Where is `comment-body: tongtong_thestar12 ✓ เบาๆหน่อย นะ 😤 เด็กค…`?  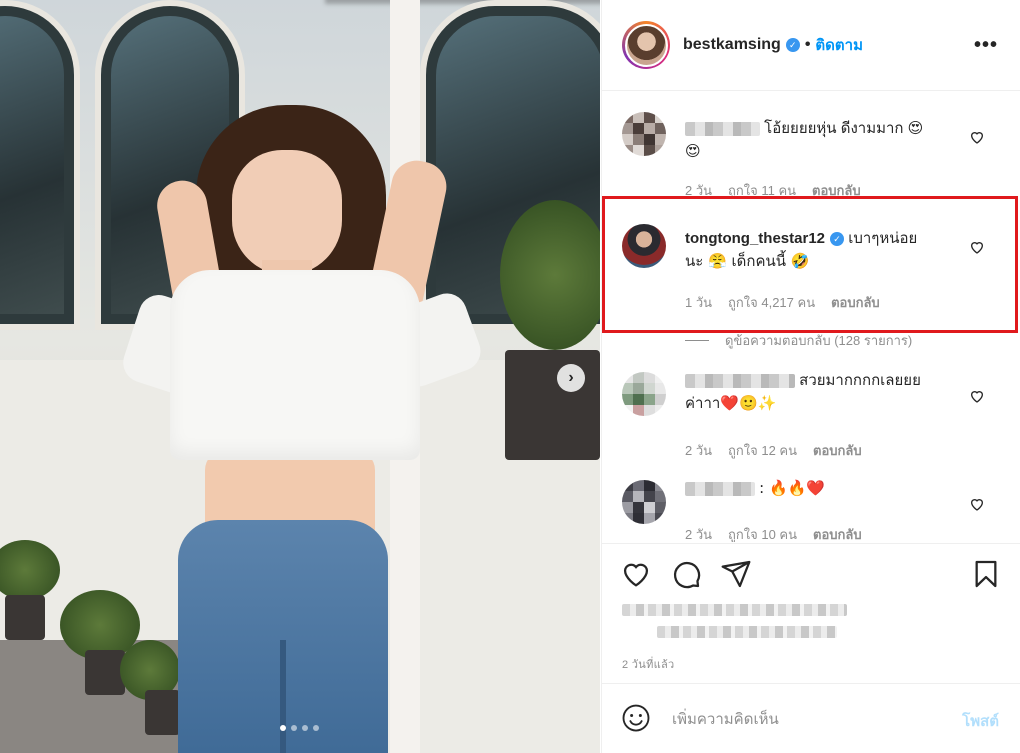
comment-body: tongtong_thestar12 ✓ เบาๆหน่อย นะ 😤 เด็กค… is located at coordinates (820, 250).